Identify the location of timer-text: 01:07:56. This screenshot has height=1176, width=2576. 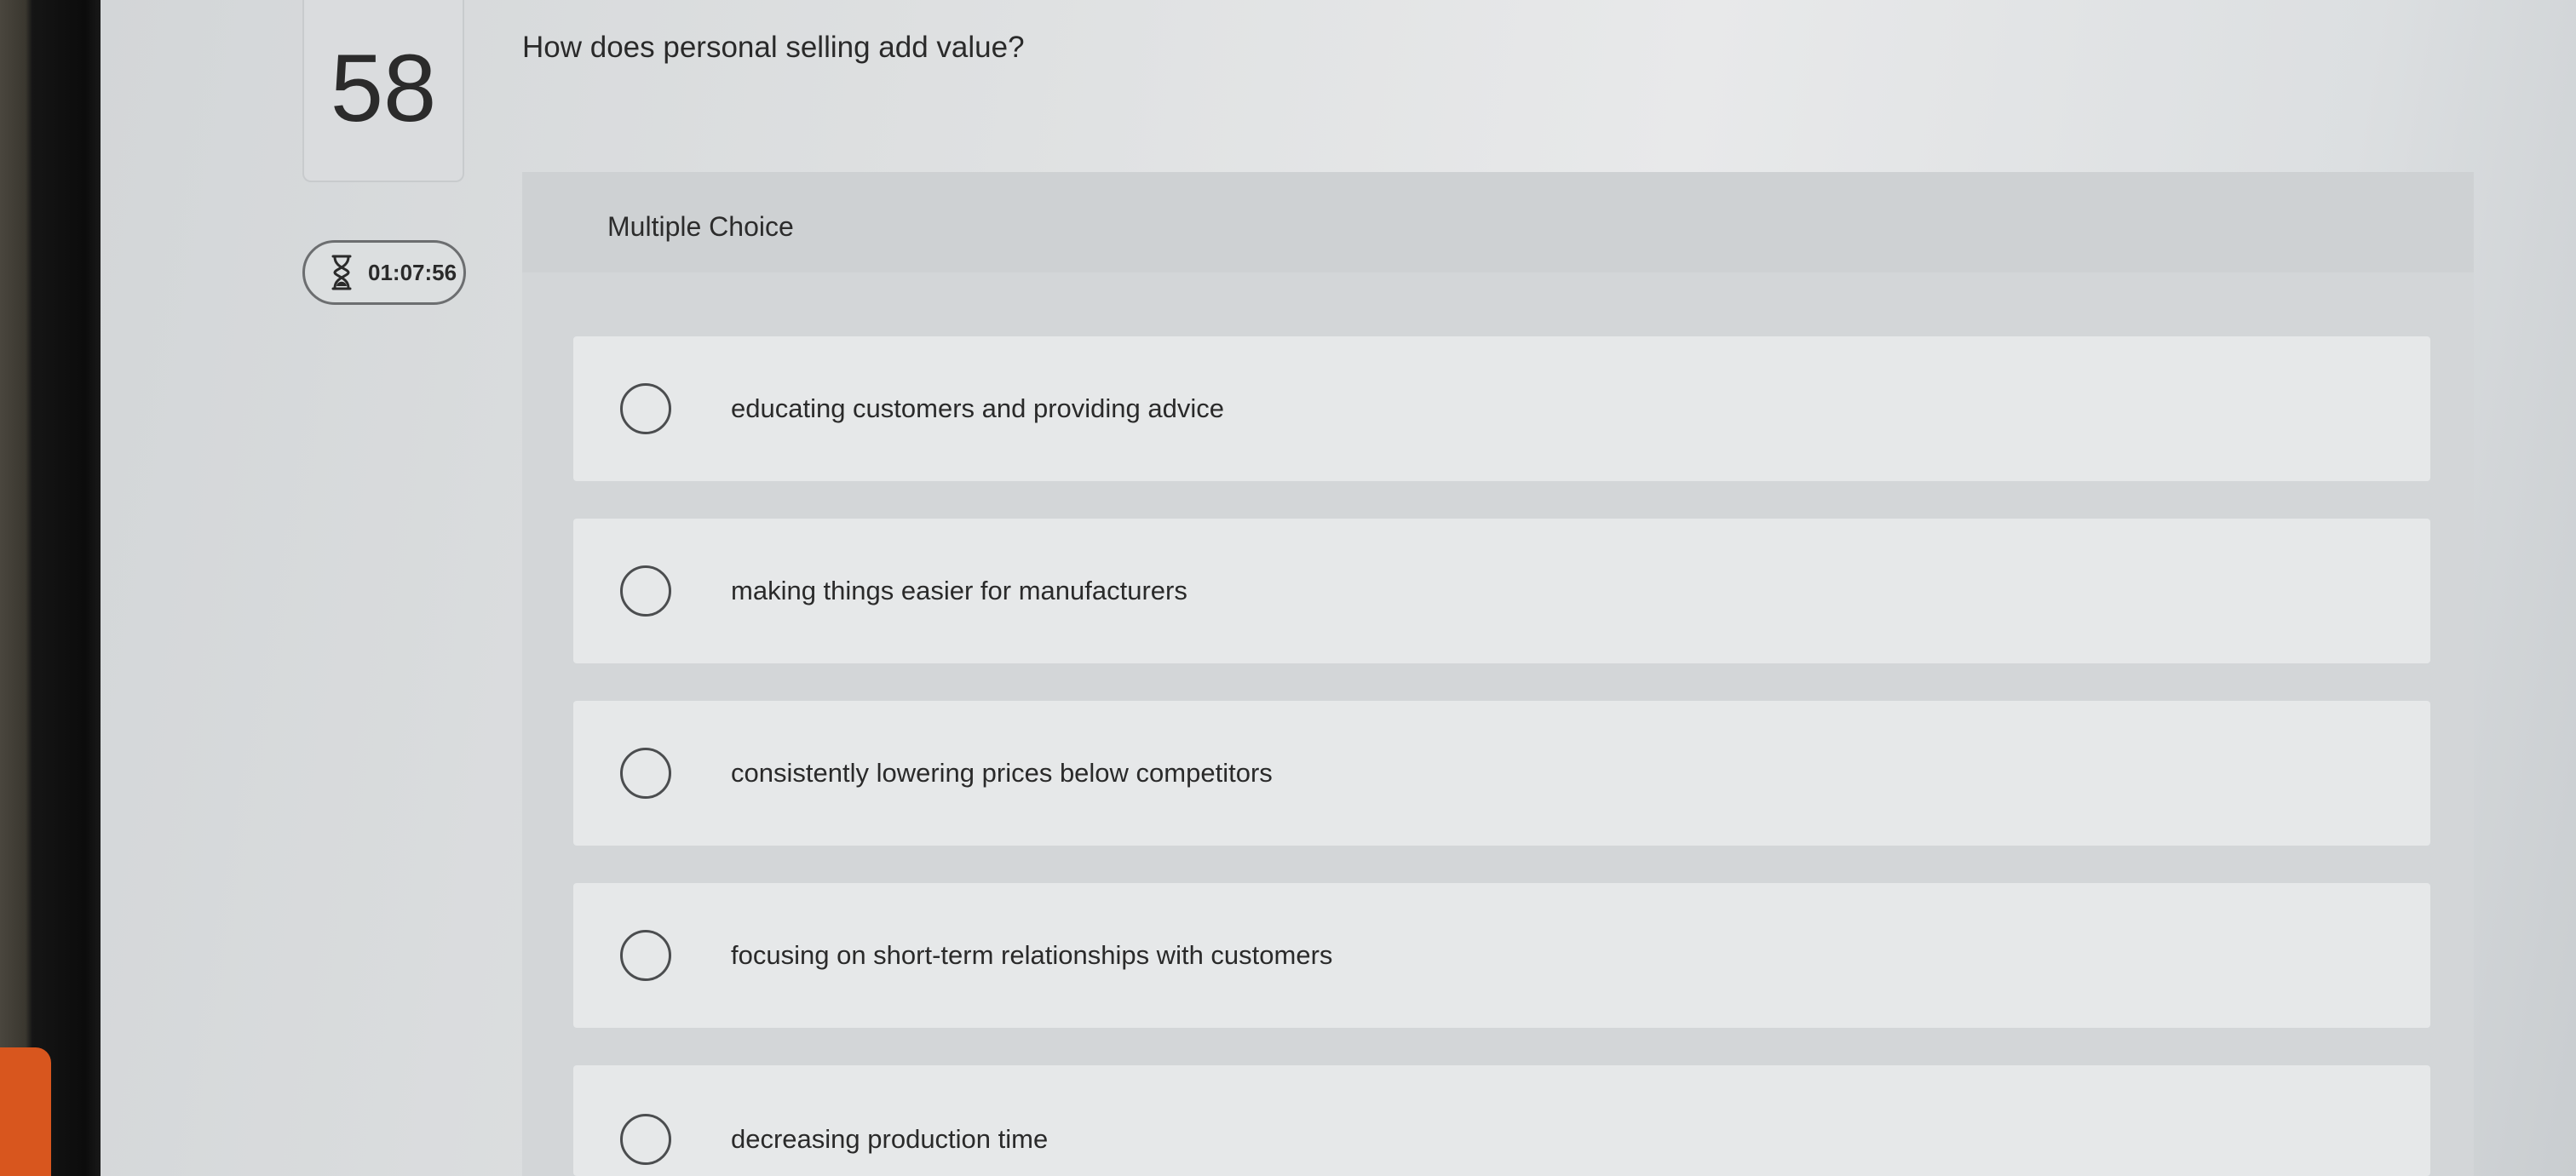
(413, 272).